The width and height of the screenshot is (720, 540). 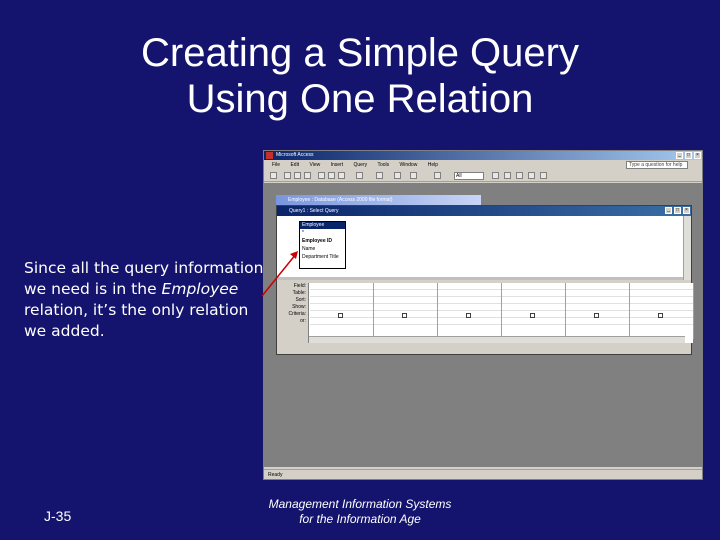 What do you see at coordinates (361, 165) in the screenshot?
I see `menu-query: Query` at bounding box center [361, 165].